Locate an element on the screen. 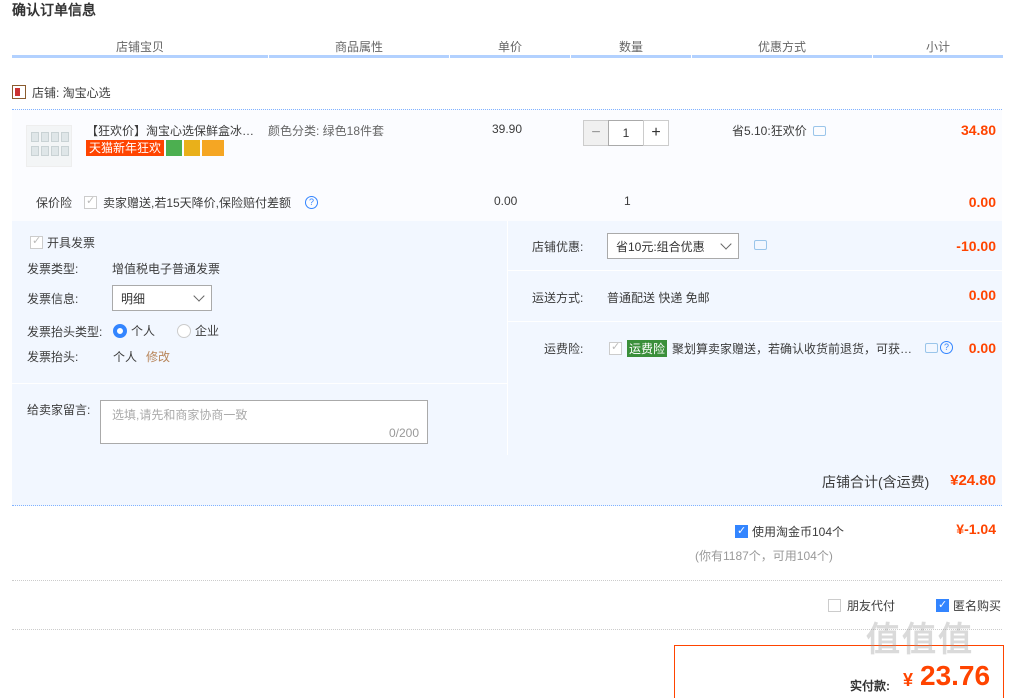 This screenshot has width=1012, height=698. page-title: 确认订单信息 is located at coordinates (54, 10).